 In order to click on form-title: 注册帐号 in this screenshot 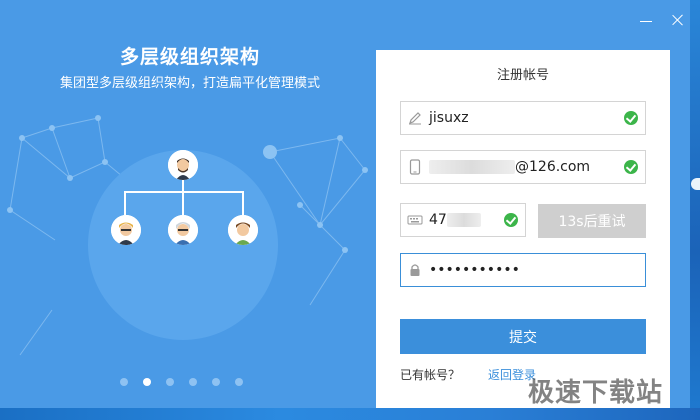, I will do `click(522, 75)`.